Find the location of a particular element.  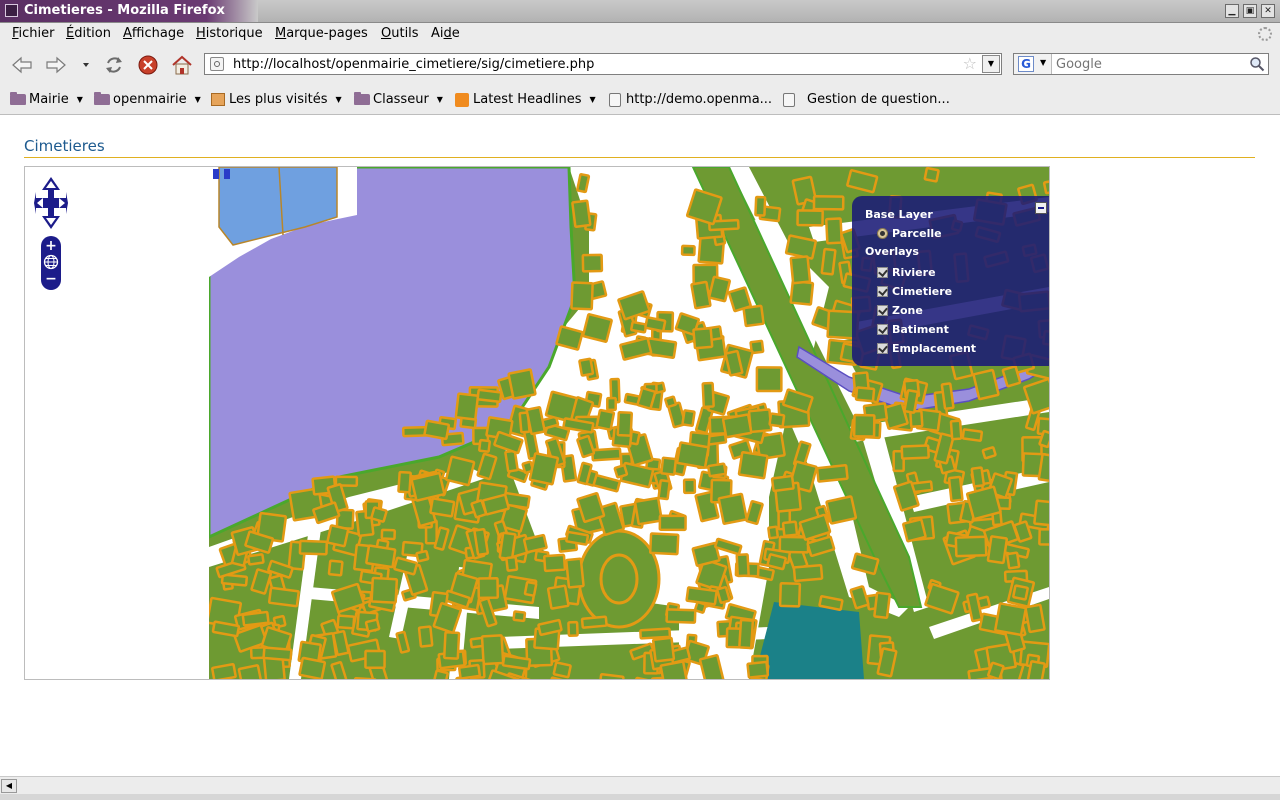

back-button is located at coordinates (22, 65).